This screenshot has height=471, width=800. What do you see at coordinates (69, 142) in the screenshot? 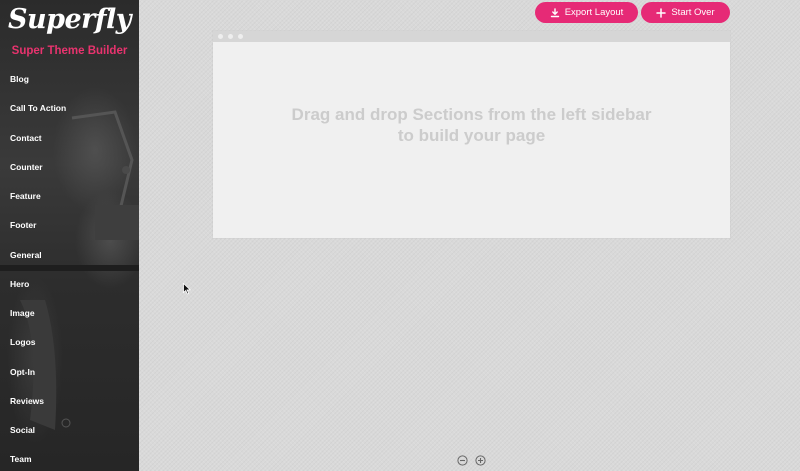
I see `sidebar-item-contact: Contact` at bounding box center [69, 142].